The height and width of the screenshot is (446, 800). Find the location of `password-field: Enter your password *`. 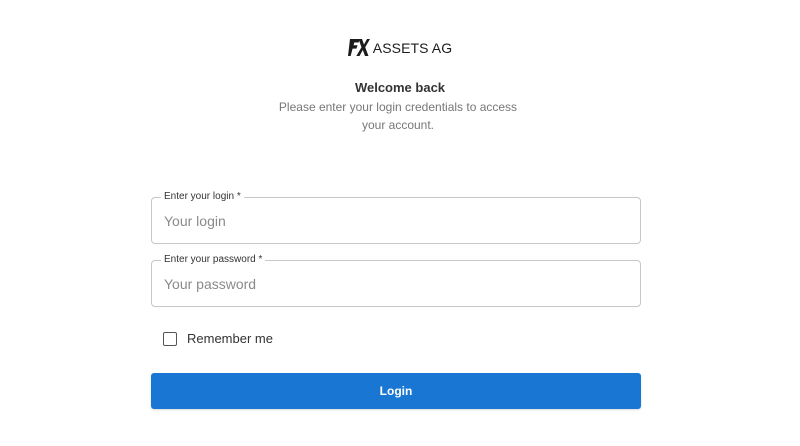

password-field: Enter your password * is located at coordinates (396, 280).